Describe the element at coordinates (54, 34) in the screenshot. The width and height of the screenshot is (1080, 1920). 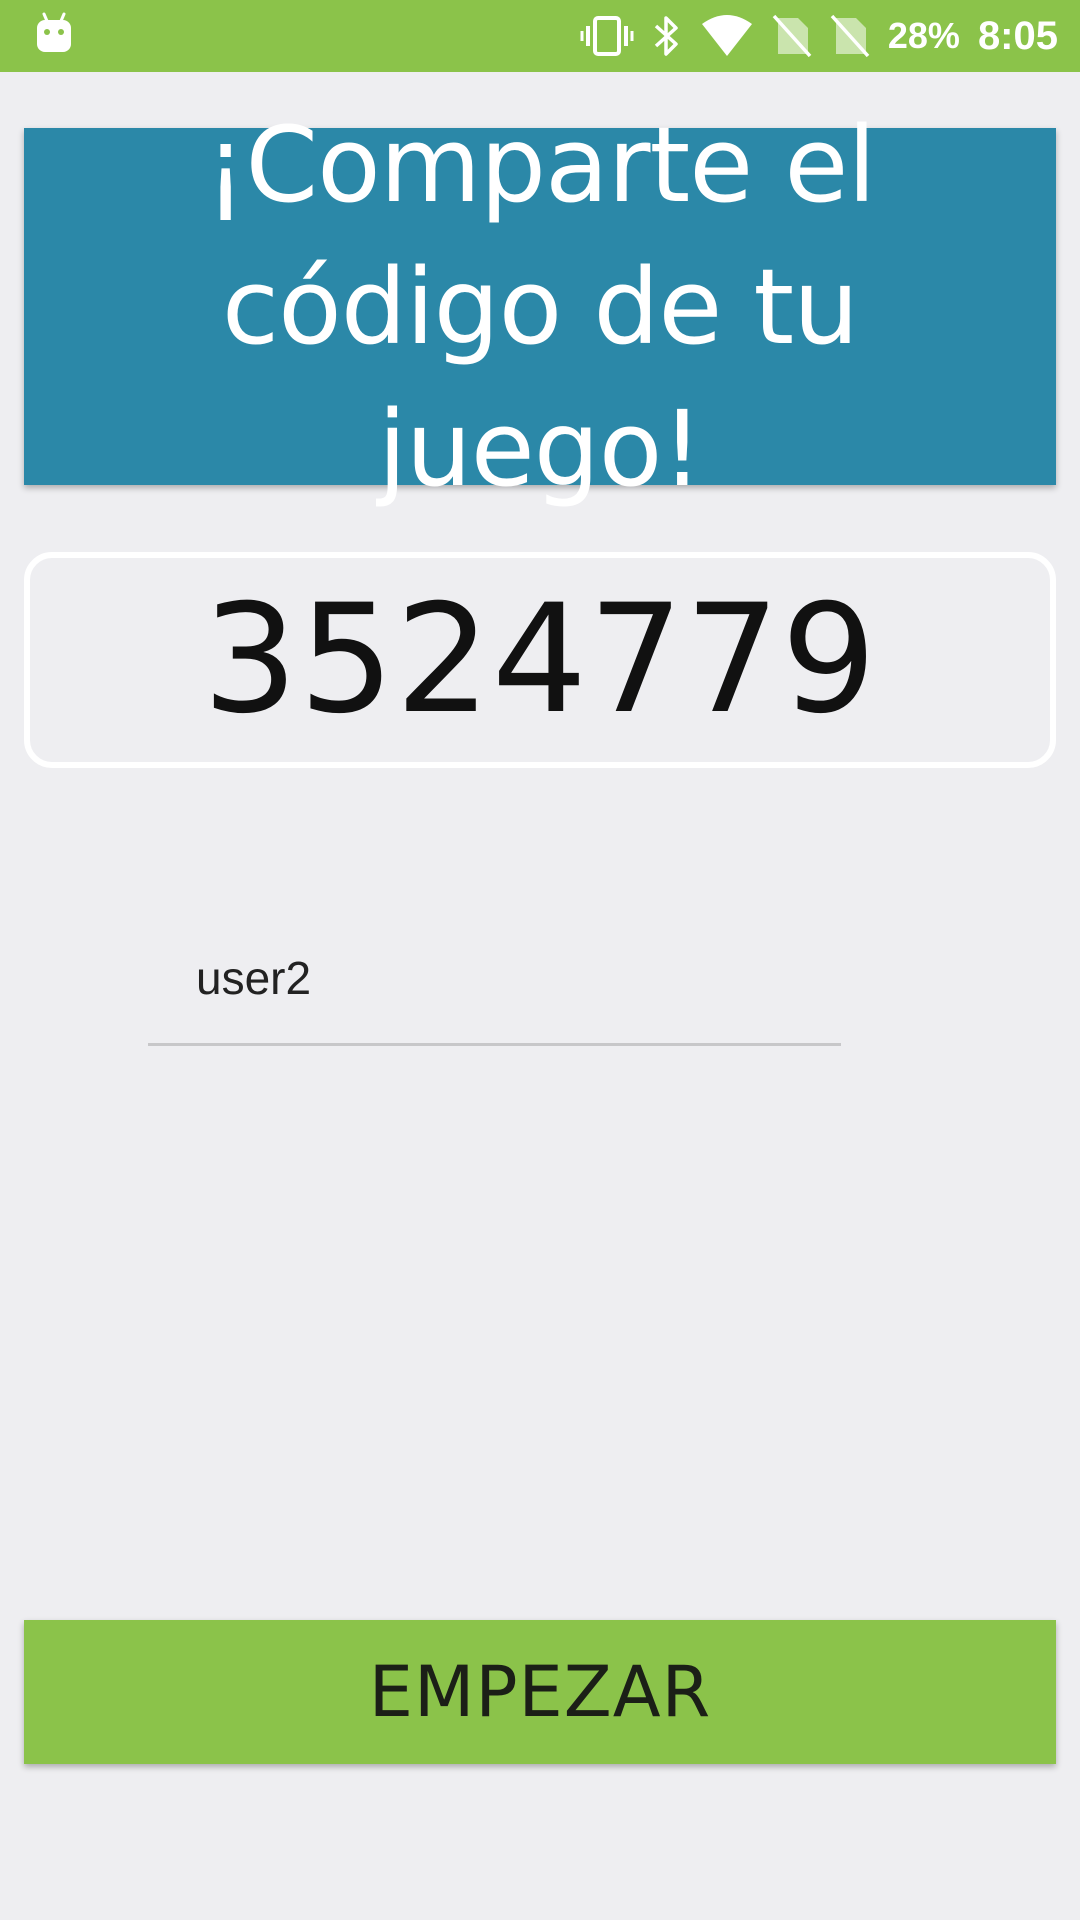
I see `android-icon` at that location.